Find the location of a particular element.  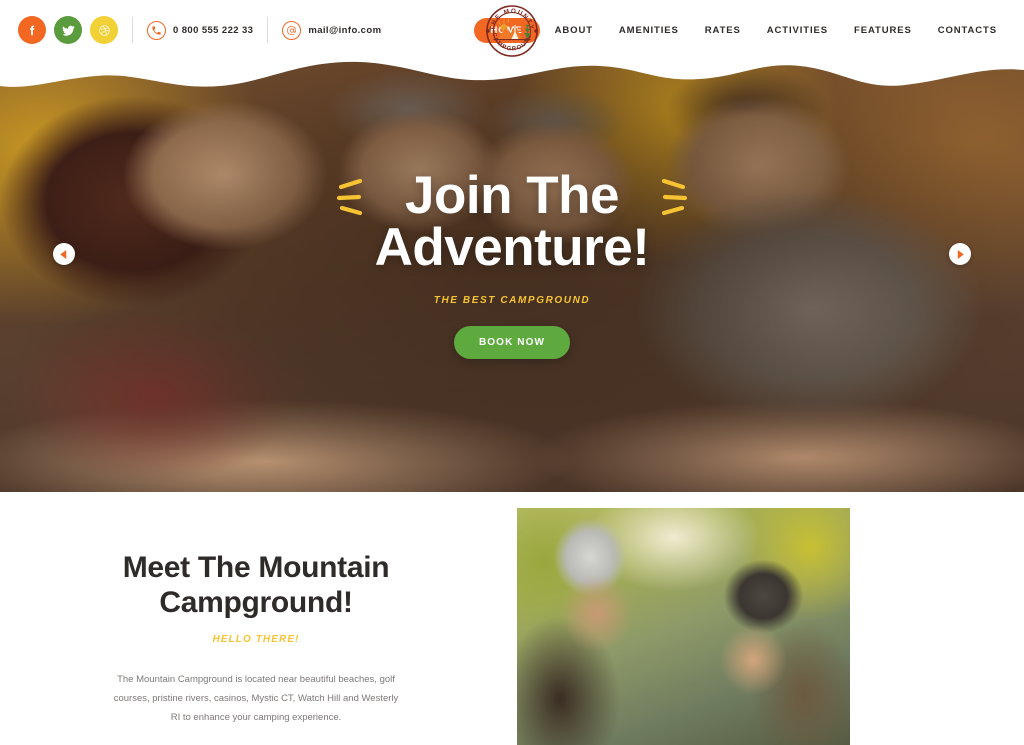

nav-item-contacts: CONTACTS is located at coordinates (967, 30).